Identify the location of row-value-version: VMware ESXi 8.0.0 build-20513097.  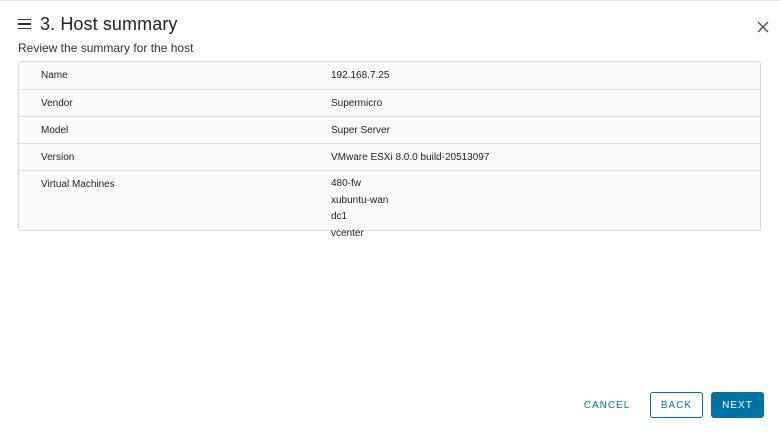
(410, 157).